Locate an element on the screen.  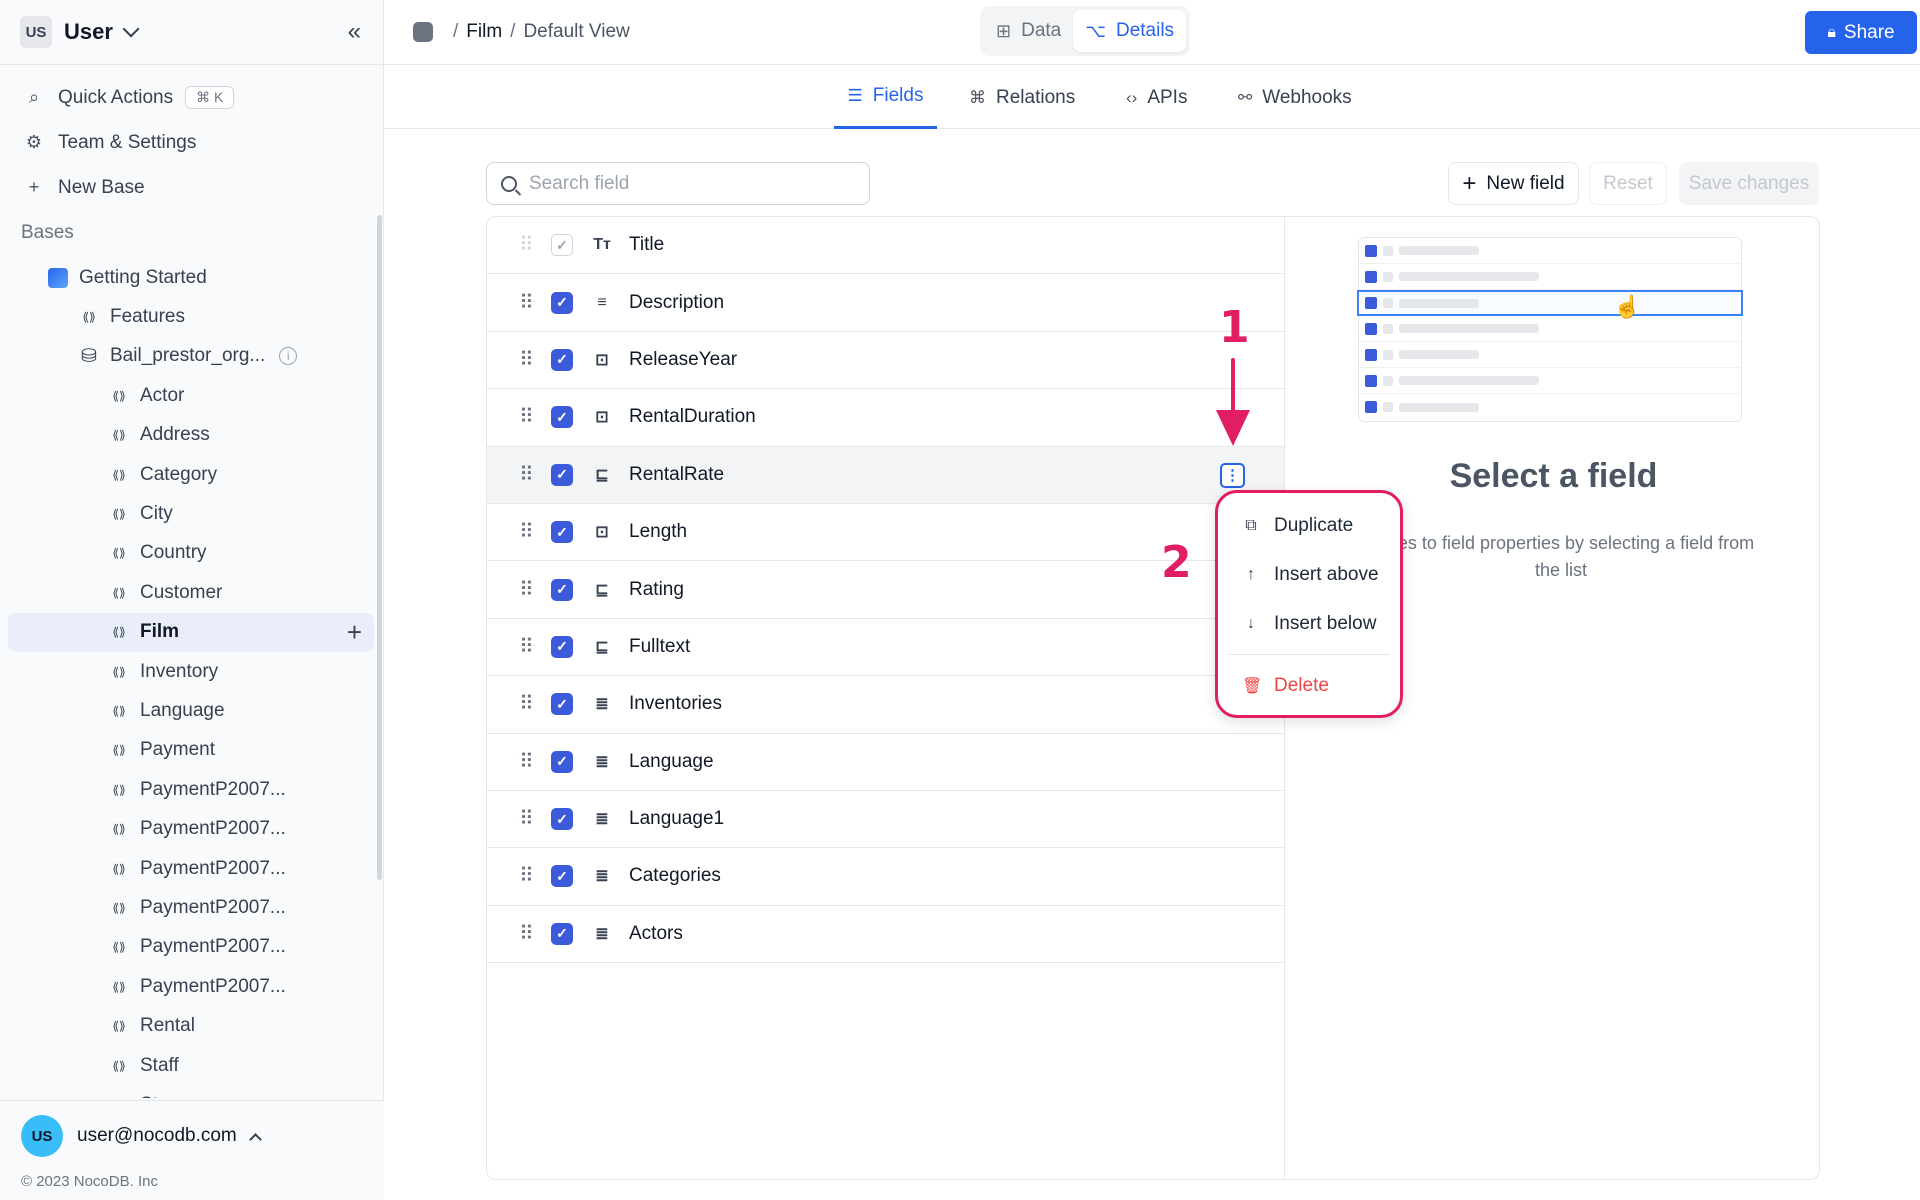
shortcut-badge: ⌘ K is located at coordinates (210, 97).